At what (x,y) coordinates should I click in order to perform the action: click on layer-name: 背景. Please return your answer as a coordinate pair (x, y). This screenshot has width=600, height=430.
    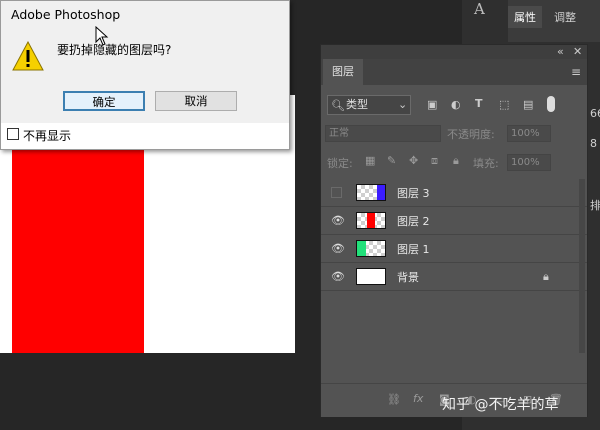
    Looking at the image, I should click on (408, 277).